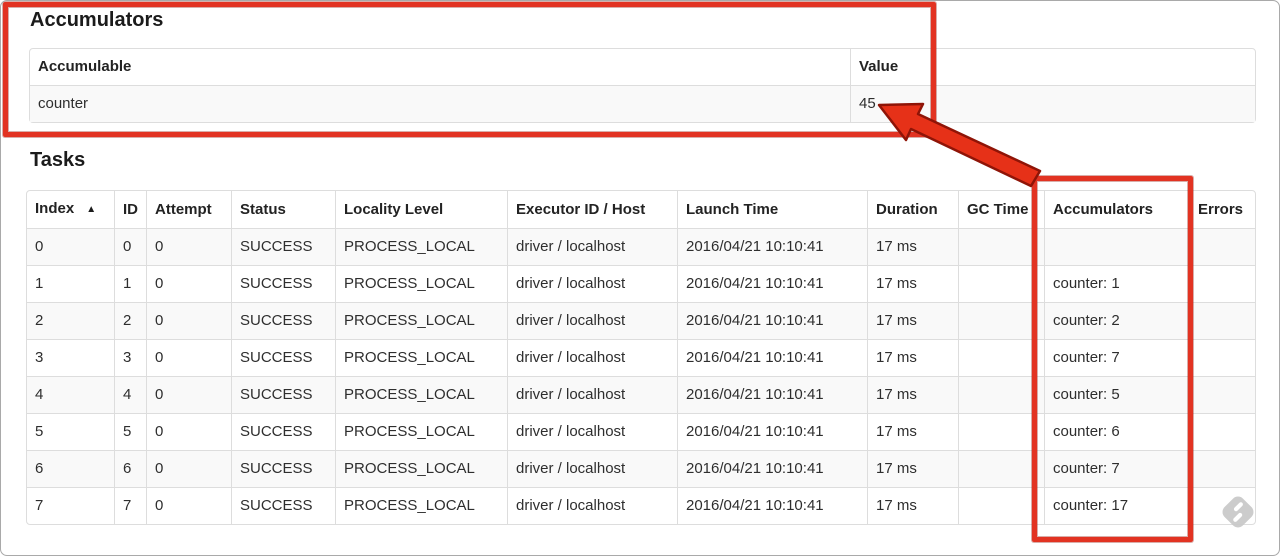  Describe the element at coordinates (1116, 394) in the screenshot. I see `task-cell-accumulators: counter: 5` at that location.